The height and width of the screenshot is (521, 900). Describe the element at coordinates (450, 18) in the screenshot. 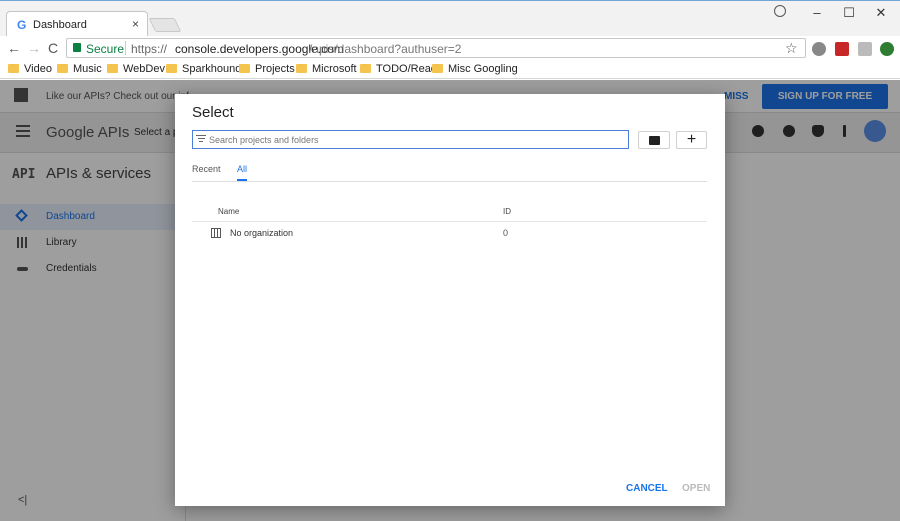

I see `browser-titlebar: G Dashboard × – ☐ ✕` at that location.